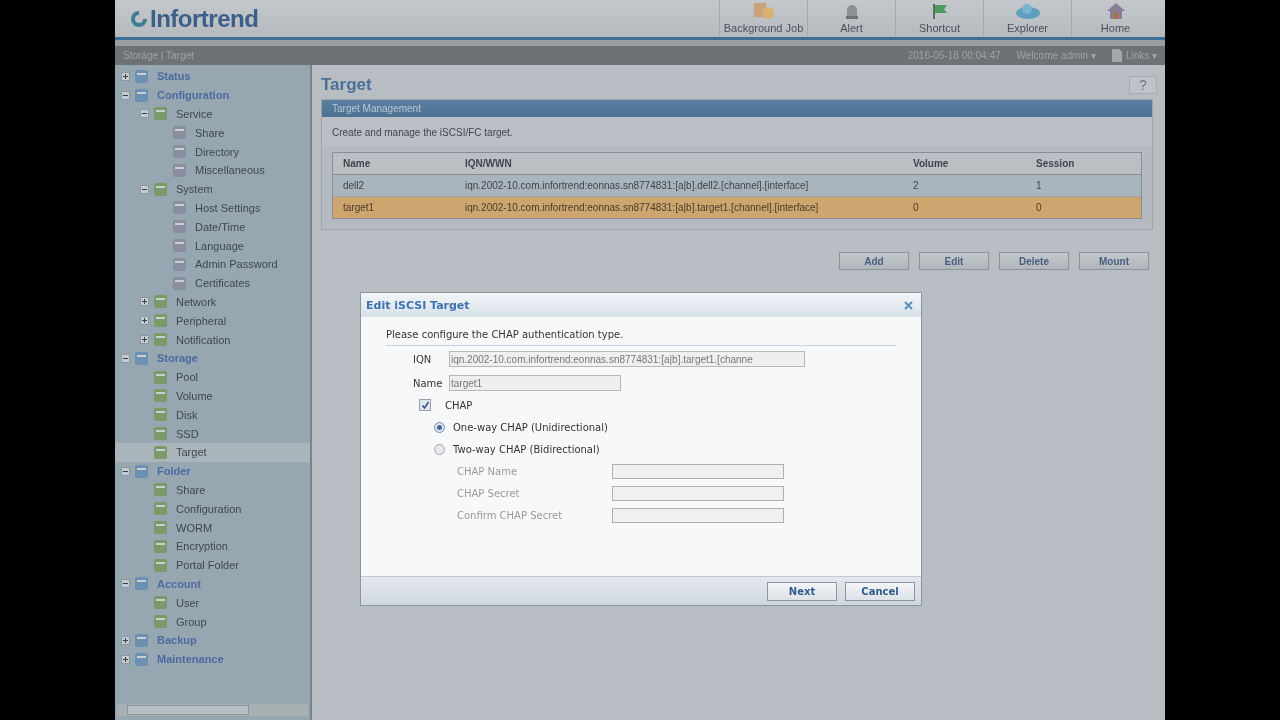 This screenshot has width=1280, height=720. What do you see at coordinates (974, 163) in the screenshot?
I see `column-header: Volume` at bounding box center [974, 163].